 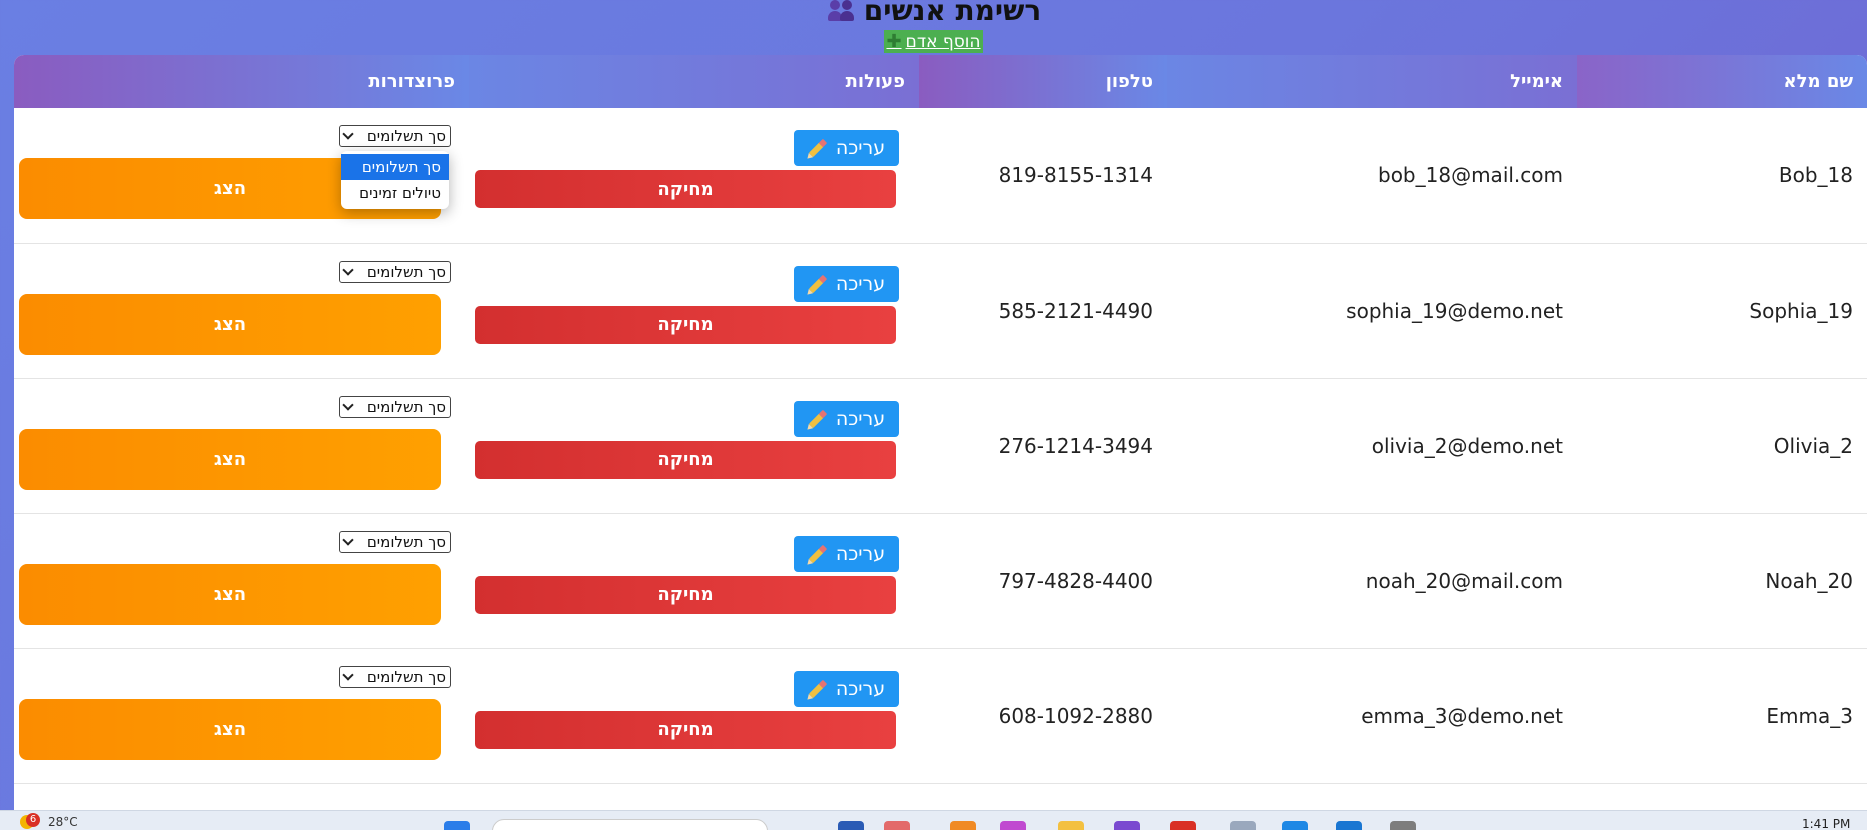 I want to click on page-title: רשימת אנשים, so click(x=934, y=13).